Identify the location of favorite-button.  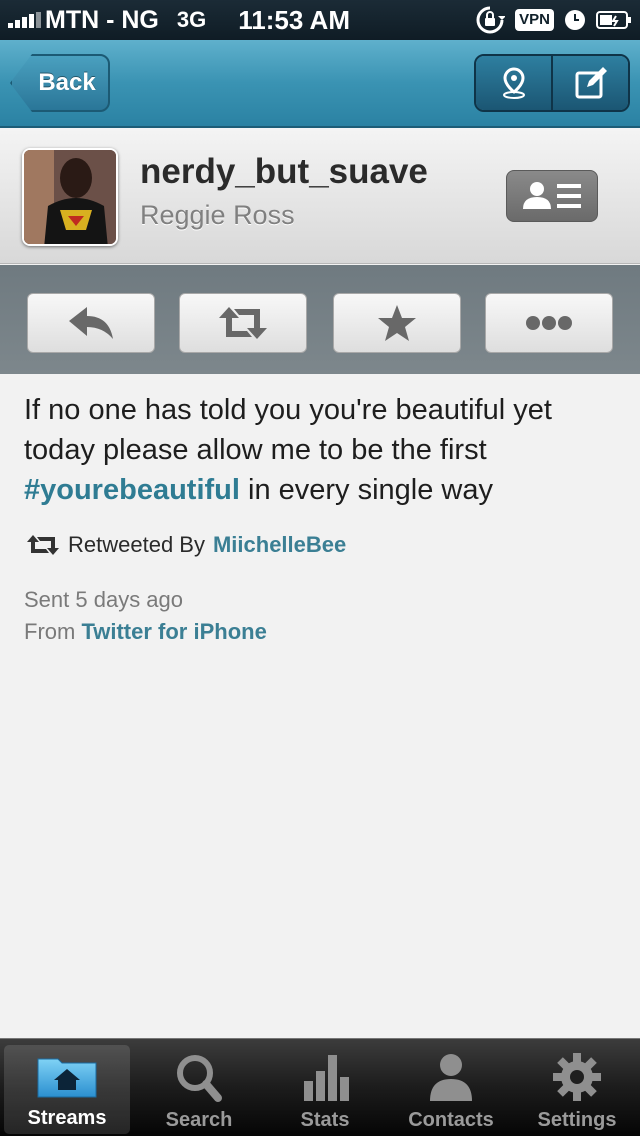
(397, 323).